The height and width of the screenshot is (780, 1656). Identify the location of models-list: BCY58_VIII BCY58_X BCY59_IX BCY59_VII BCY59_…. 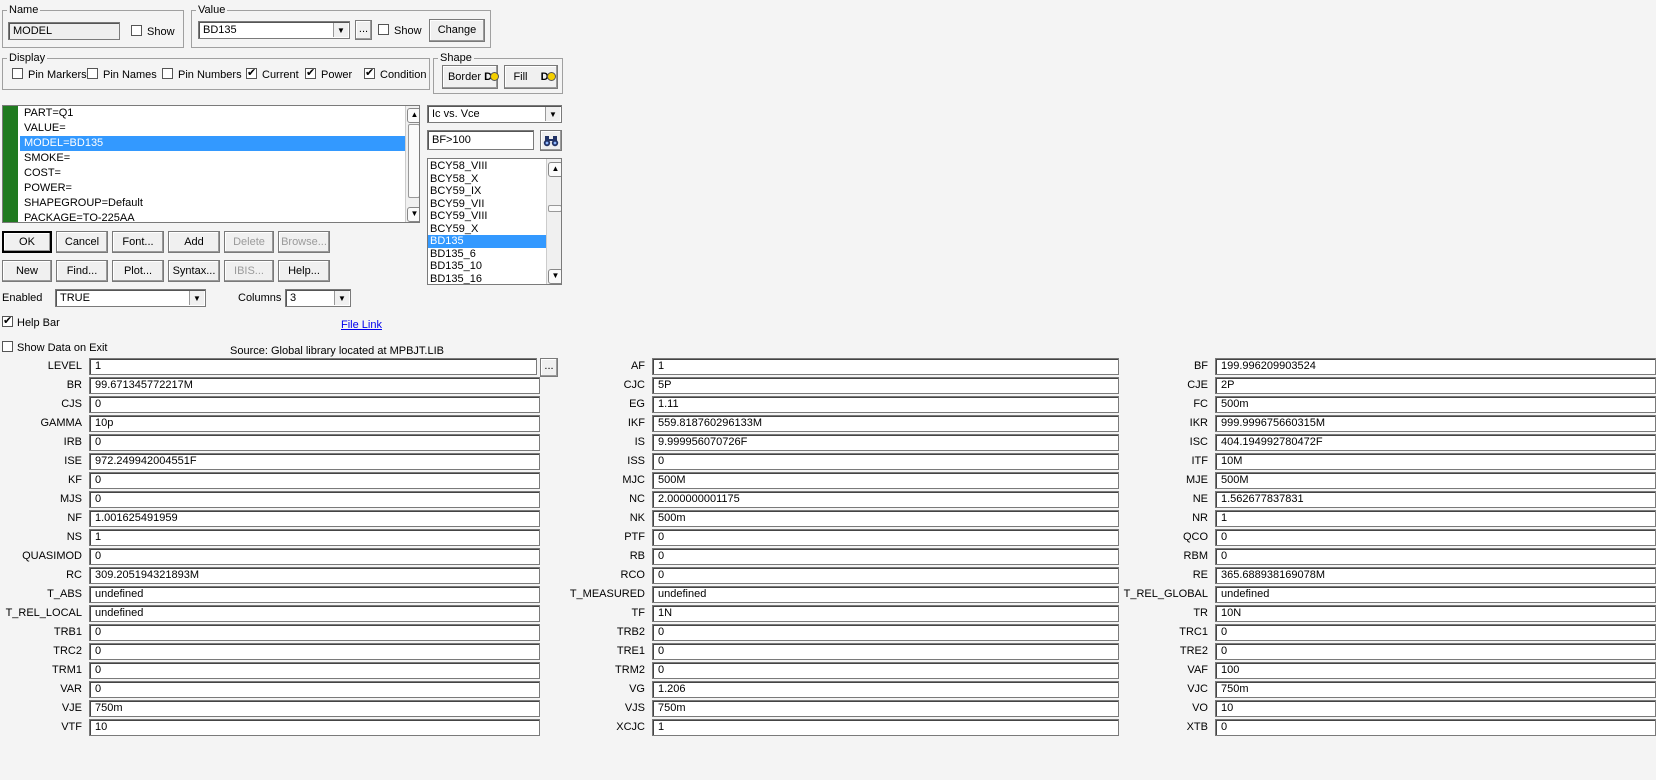
(494, 221).